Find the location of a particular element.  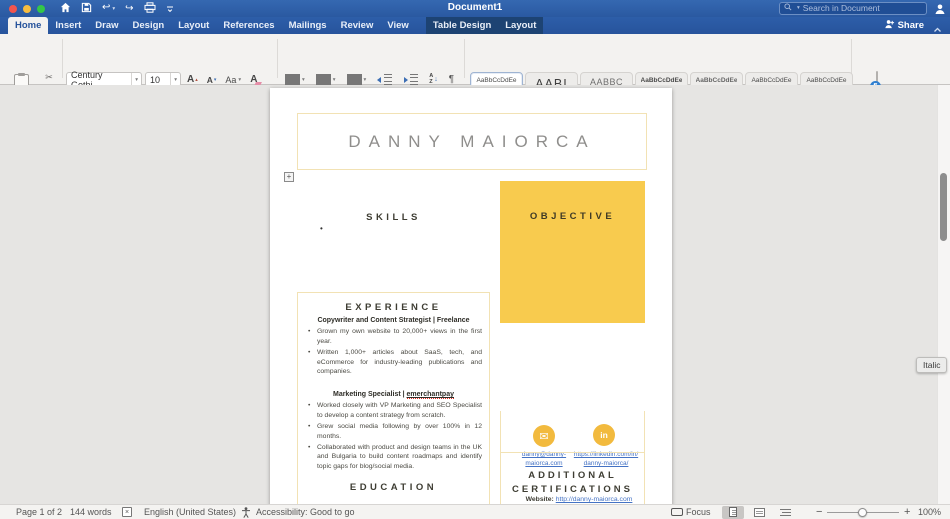

quick-access-toolbar: ↩ ▾ ↪ is located at coordinates (117, 8).